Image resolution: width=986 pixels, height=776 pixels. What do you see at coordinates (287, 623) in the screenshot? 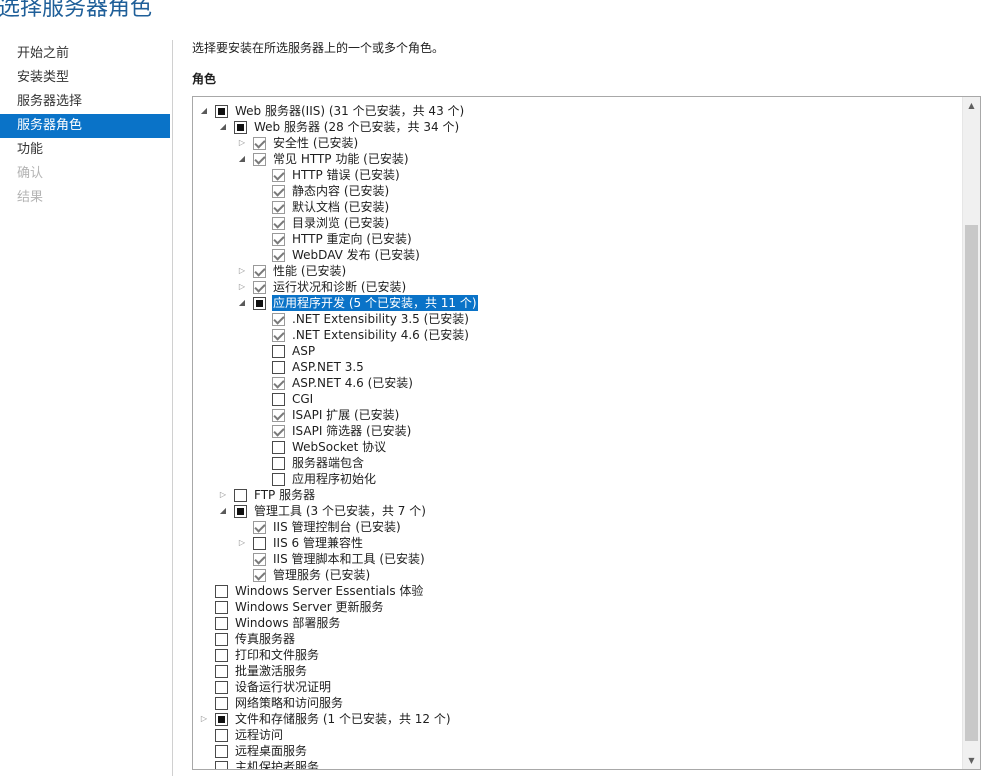
I see `role-label: Windows 部署服务` at bounding box center [287, 623].